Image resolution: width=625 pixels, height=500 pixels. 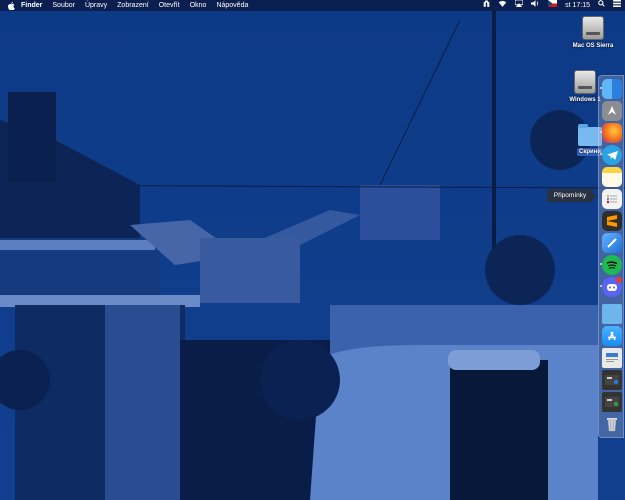 What do you see at coordinates (611, 133) in the screenshot?
I see `firefox-icon` at bounding box center [611, 133].